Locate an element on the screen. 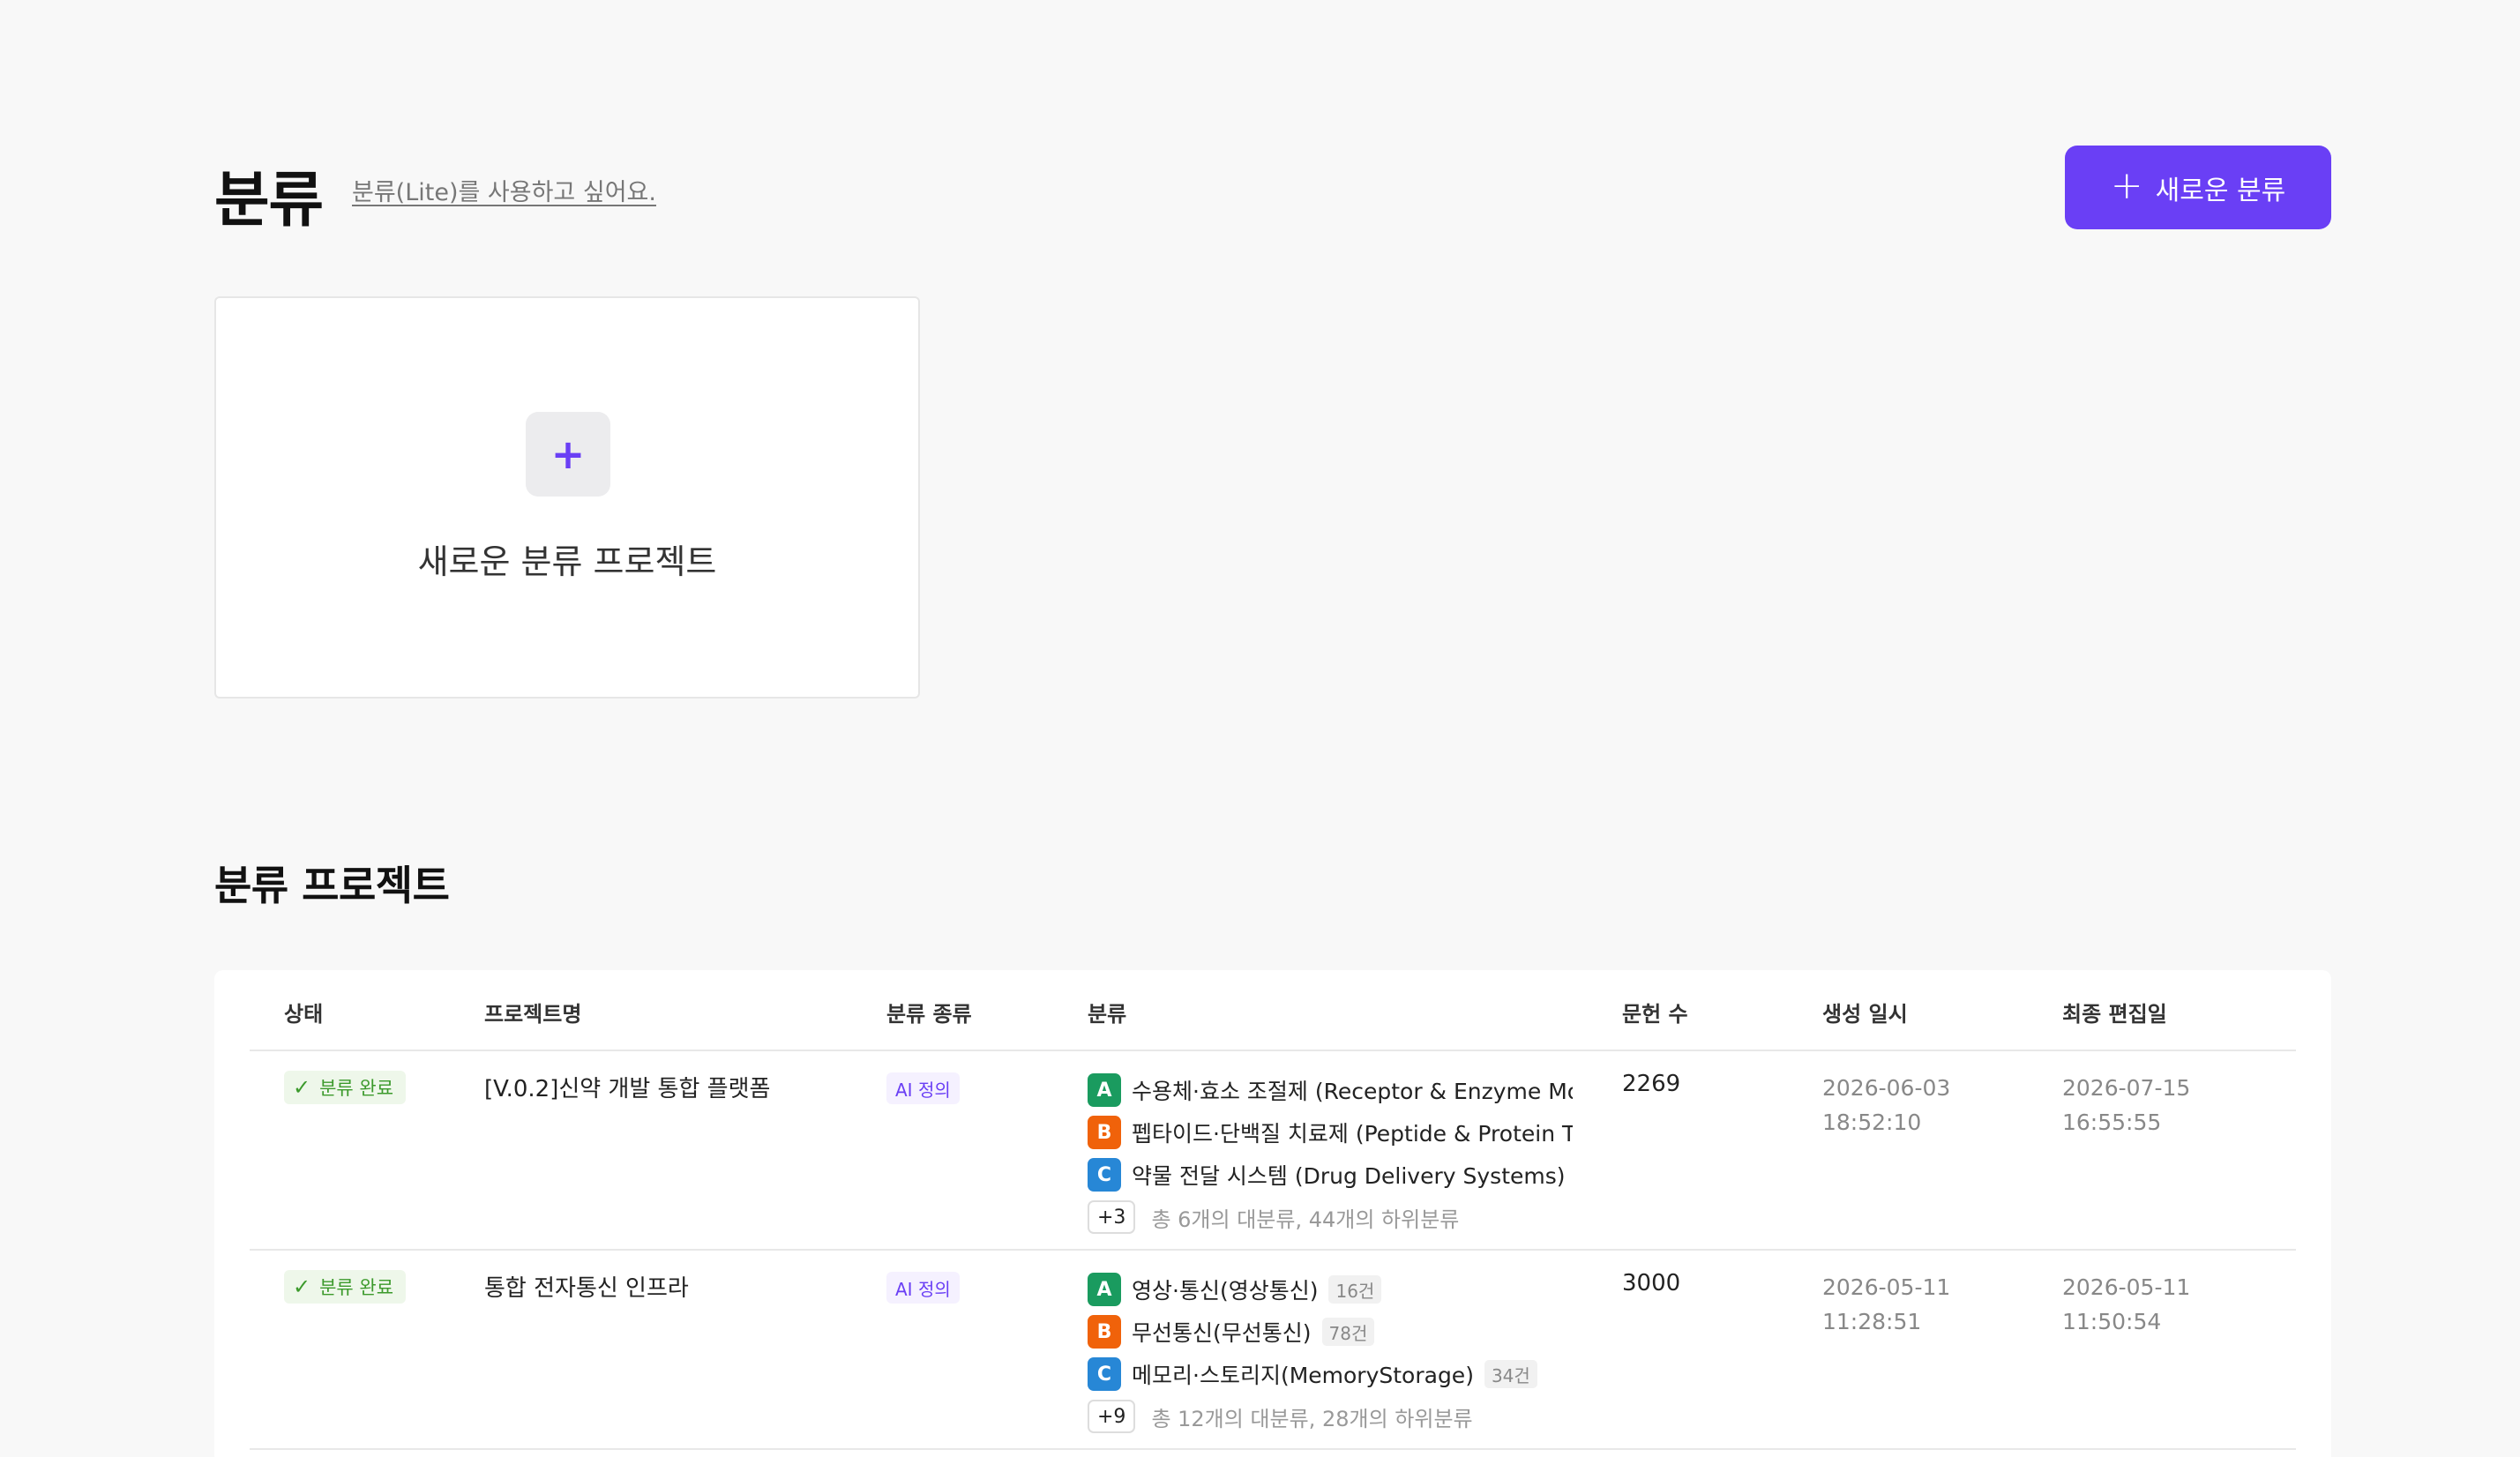 This screenshot has height=1457, width=2520. category-item: A 수용체·효소 조절제 (Receptor & Enzyme Mod is located at coordinates (1330, 1090).